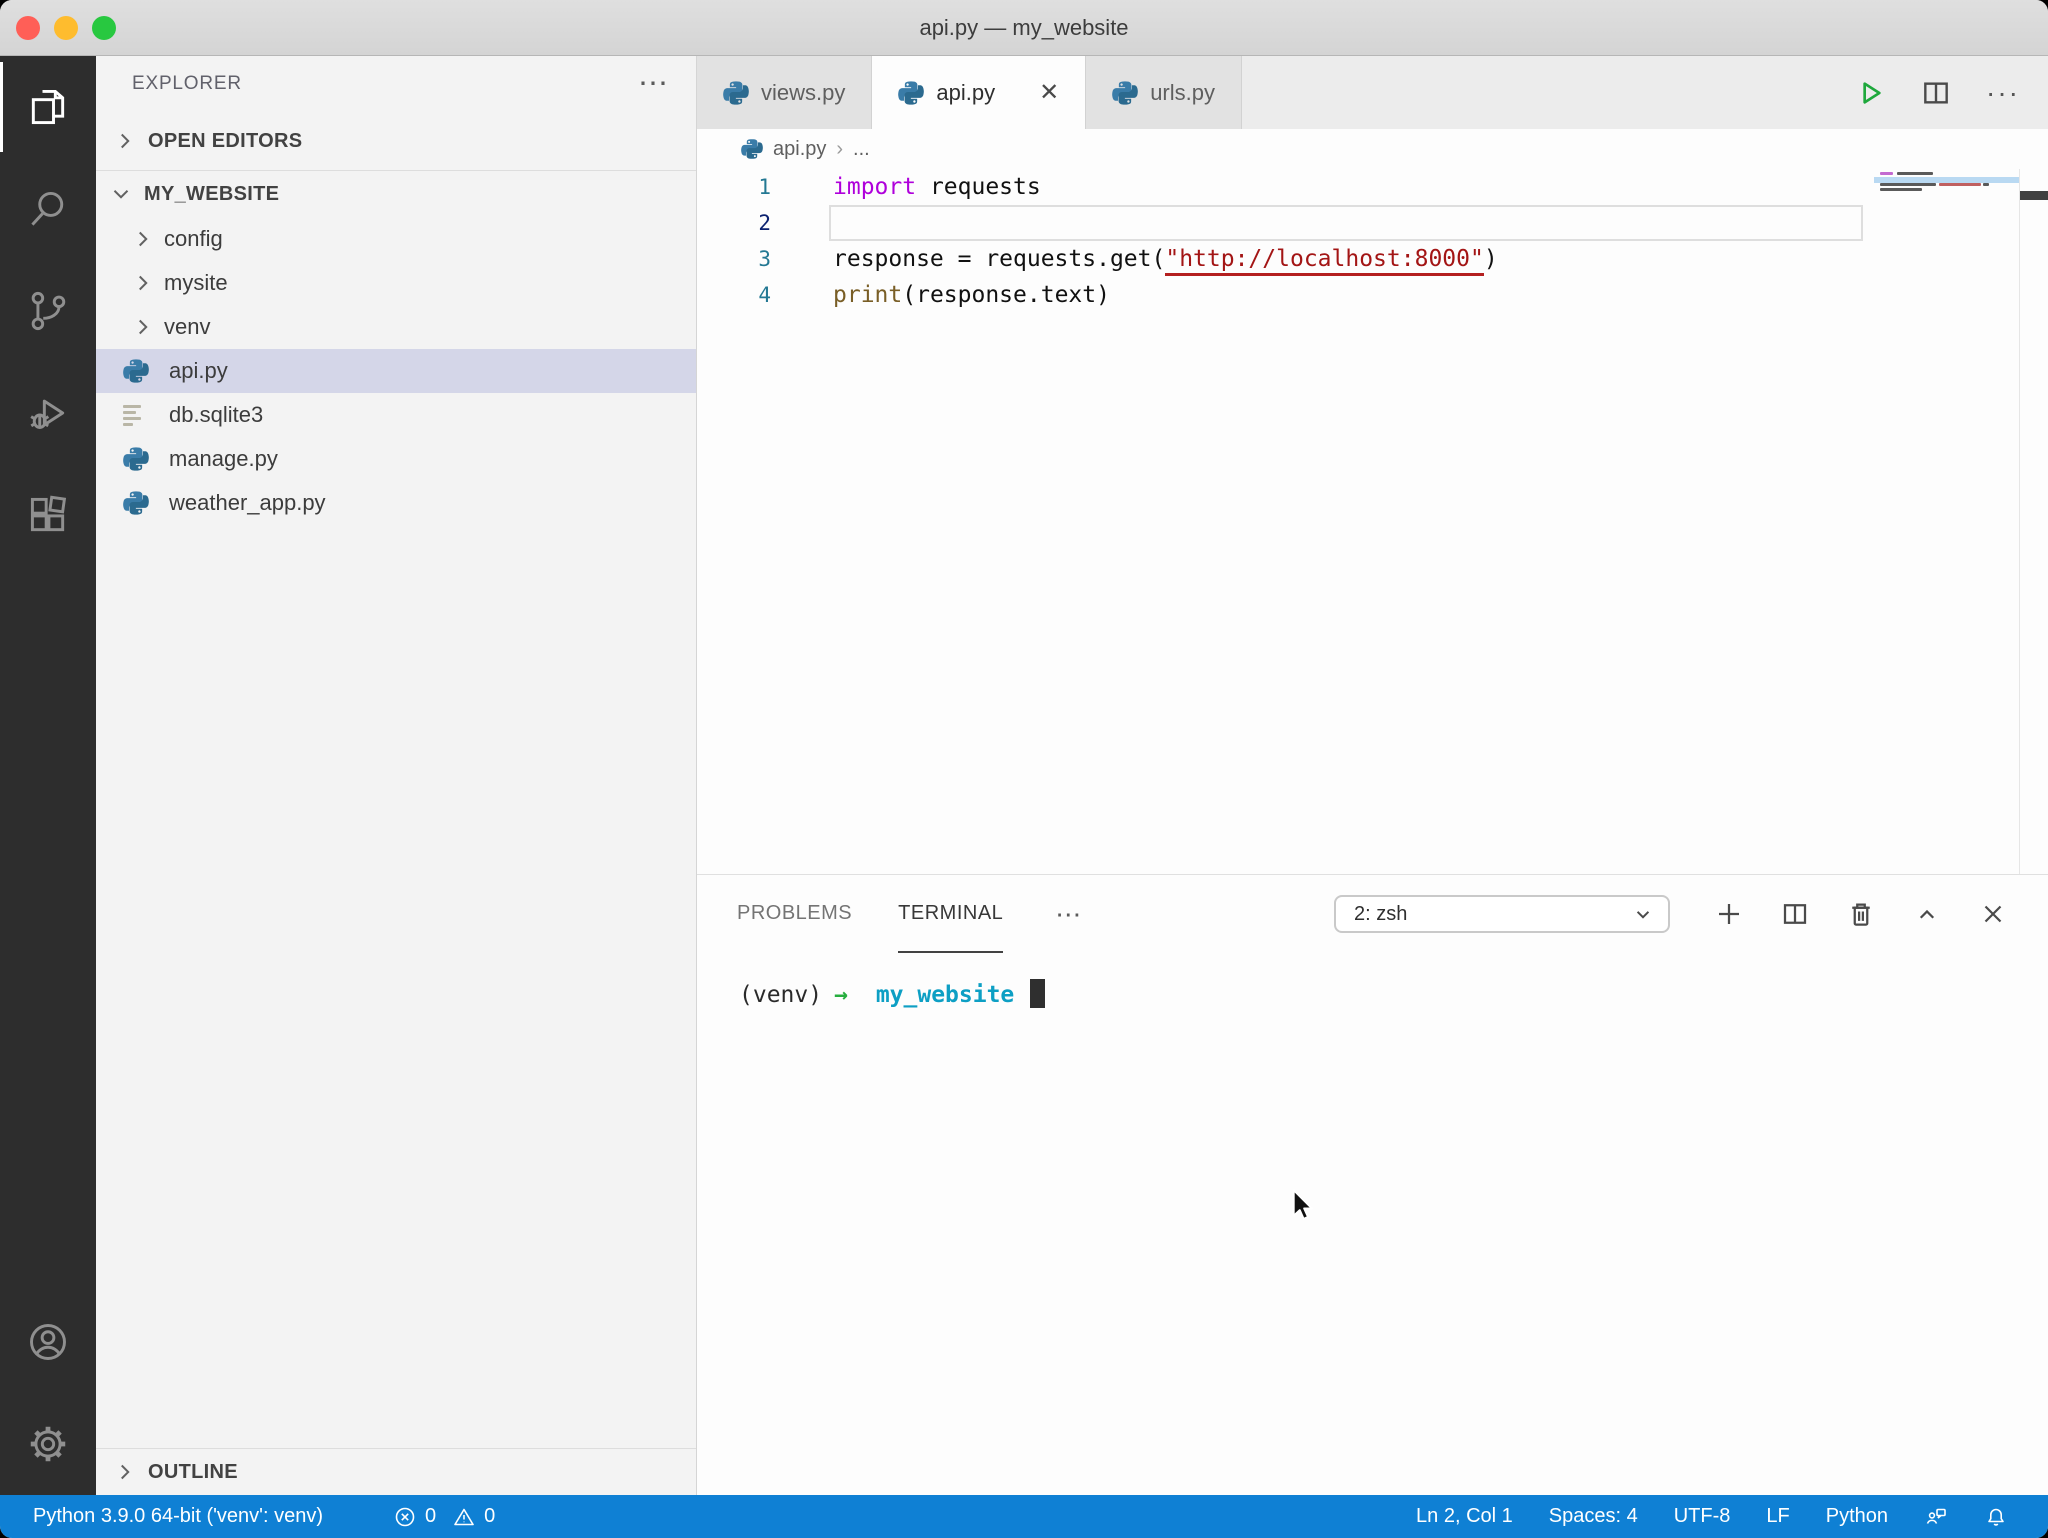 This screenshot has height=1538, width=2048. Describe the element at coordinates (48, 1444) in the screenshot. I see `settings-gear-icon` at that location.